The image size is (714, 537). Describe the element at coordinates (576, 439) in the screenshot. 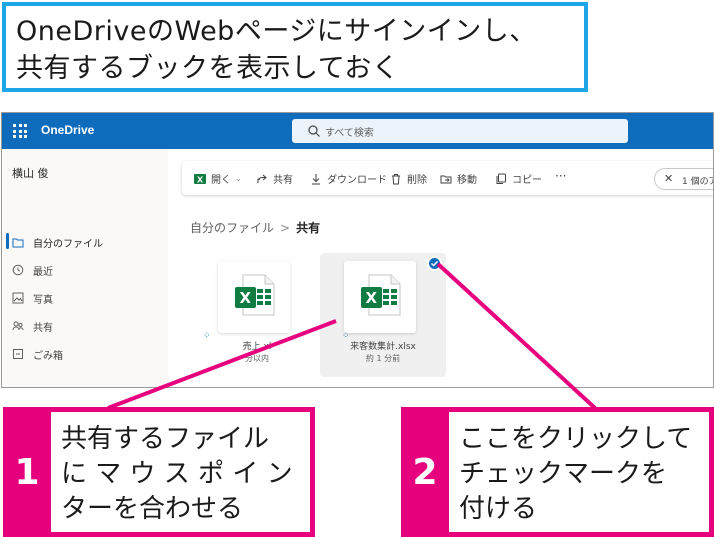

I see `step-2-line: ここをクリックして` at that location.